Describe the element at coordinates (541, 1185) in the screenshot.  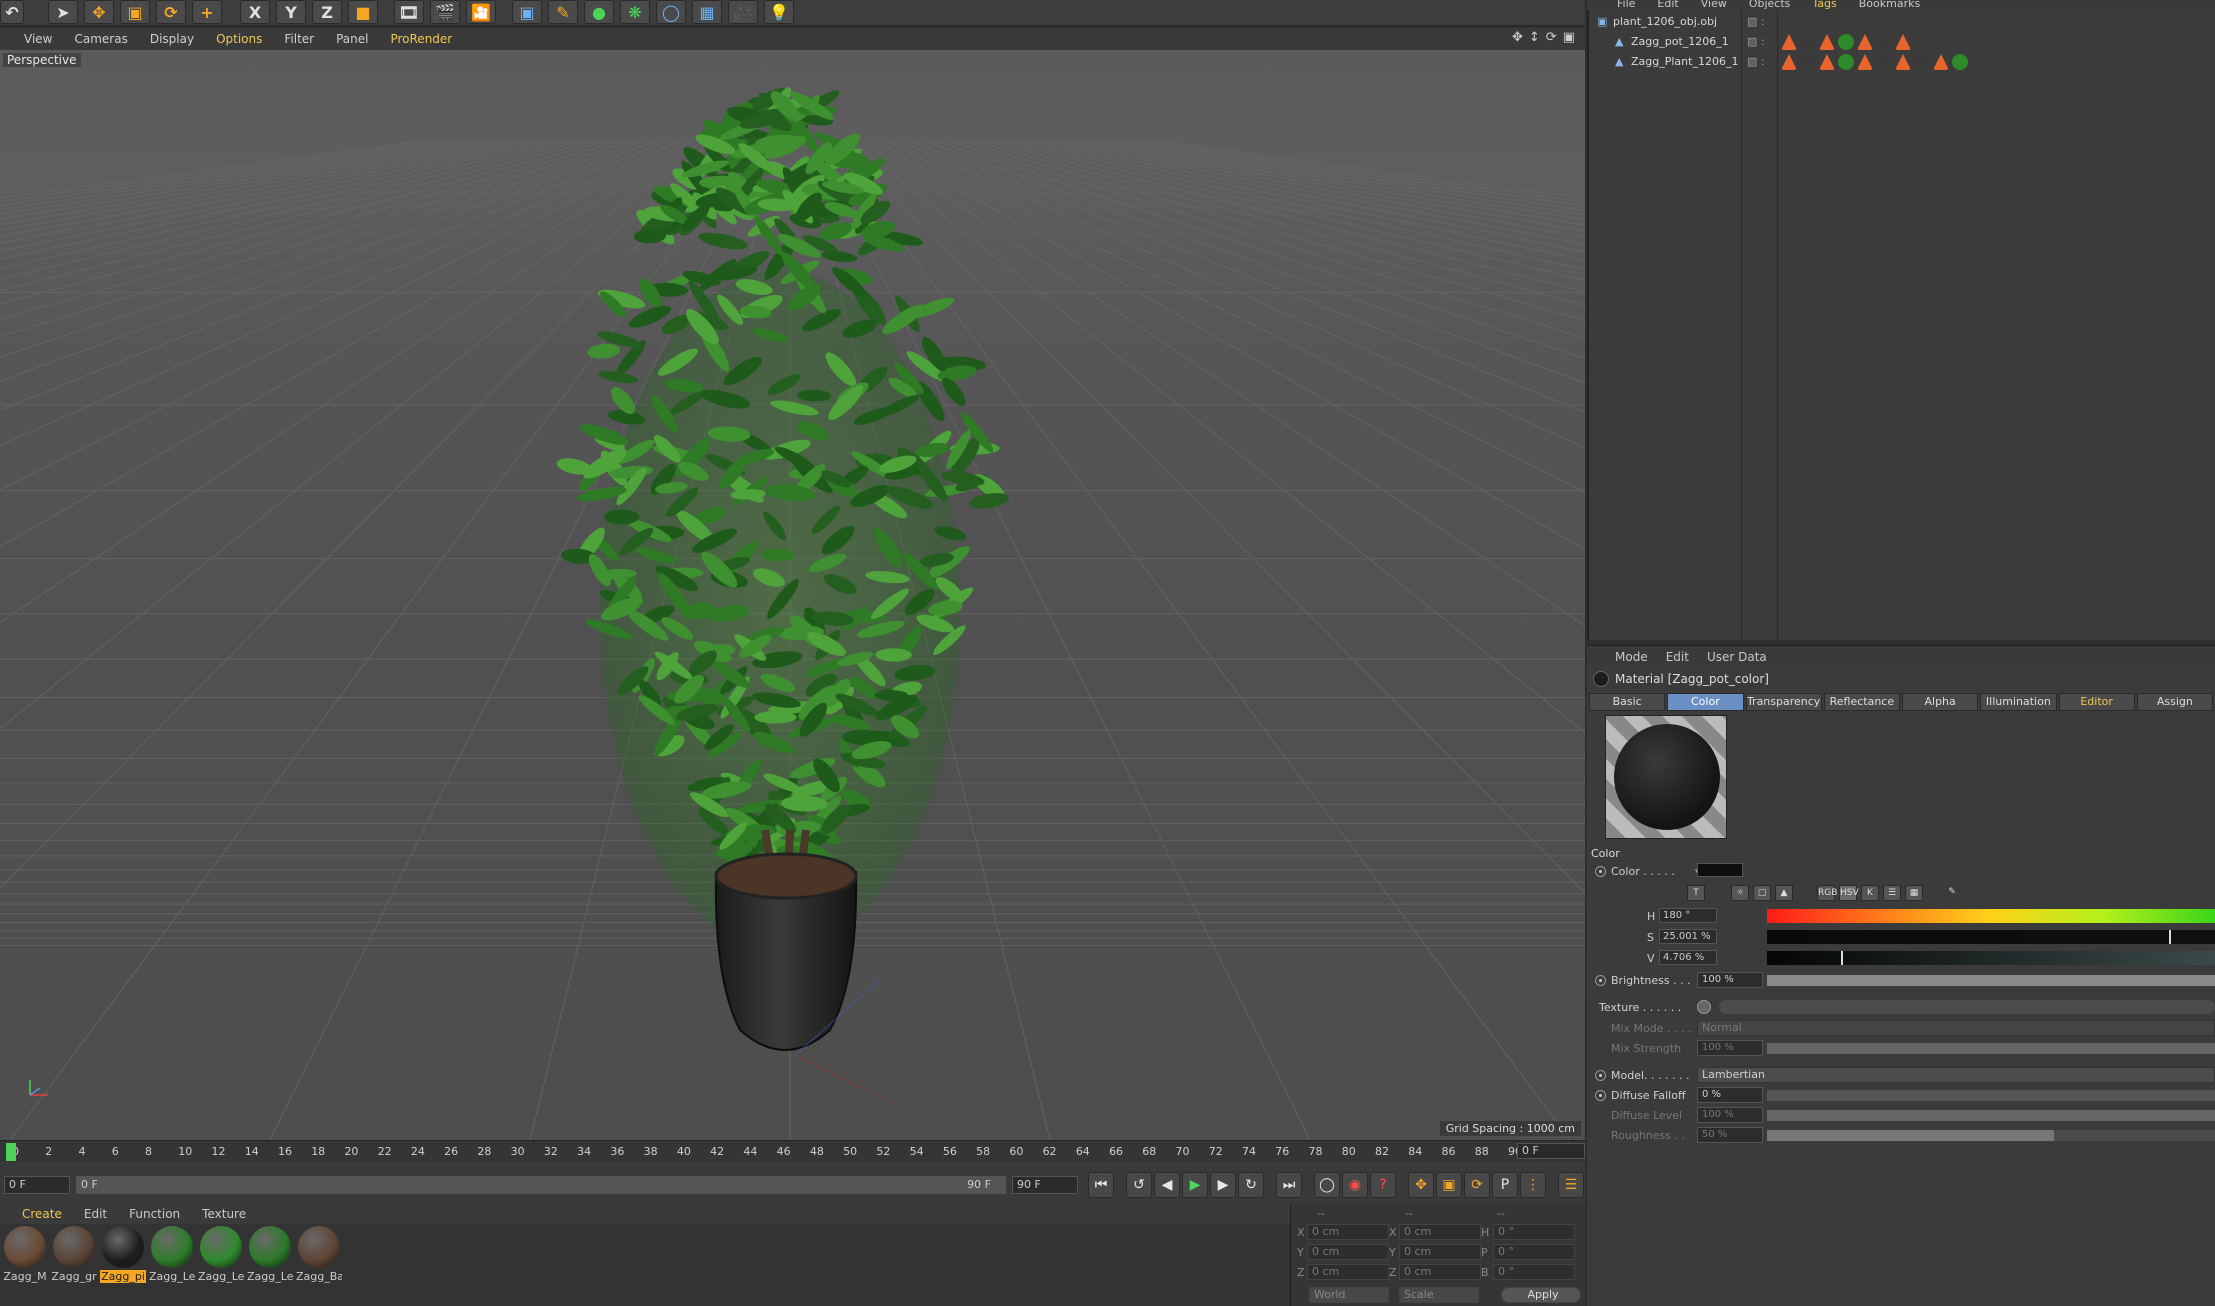
I see `preview-range-slider: 0 F 90 F` at that location.